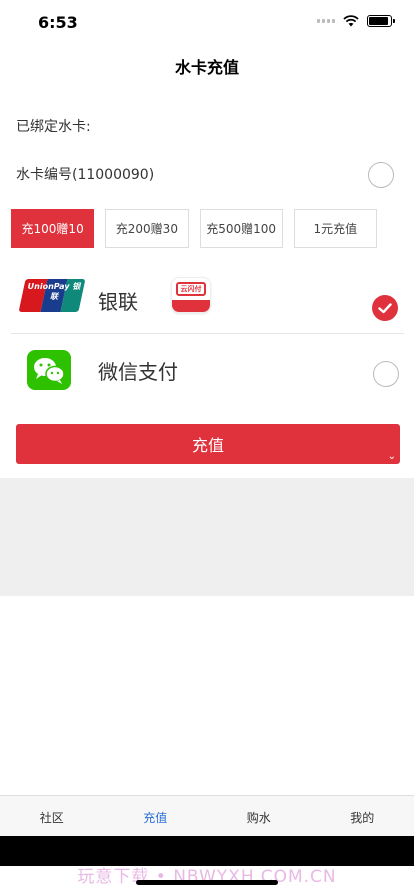 Image resolution: width=414 pixels, height=896 pixels. What do you see at coordinates (85, 175) in the screenshot?
I see `card-number-text: 水卡编号(11000090)` at bounding box center [85, 175].